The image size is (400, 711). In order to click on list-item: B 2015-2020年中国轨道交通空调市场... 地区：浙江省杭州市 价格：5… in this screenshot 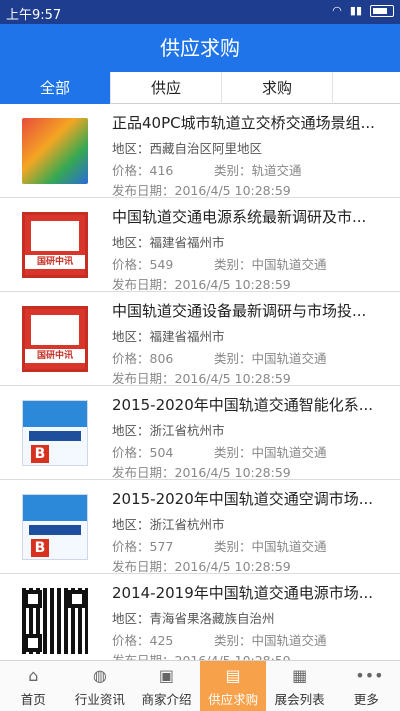, I will do `click(200, 527)`.